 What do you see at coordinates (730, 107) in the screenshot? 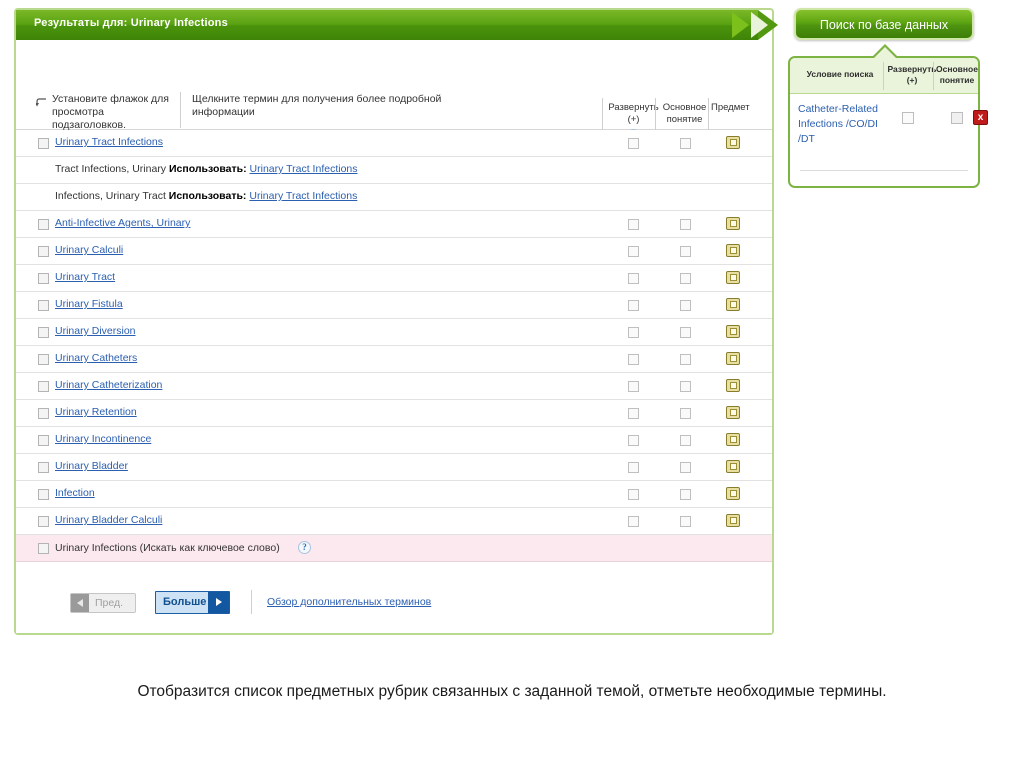
I see `column-header-scope: Предмет` at bounding box center [730, 107].